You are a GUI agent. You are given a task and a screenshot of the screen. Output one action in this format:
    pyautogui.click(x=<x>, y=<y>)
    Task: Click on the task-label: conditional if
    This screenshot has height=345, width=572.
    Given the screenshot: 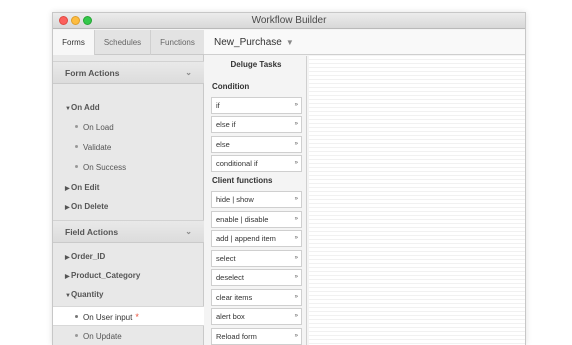 What is the action you would take?
    pyautogui.click(x=237, y=163)
    